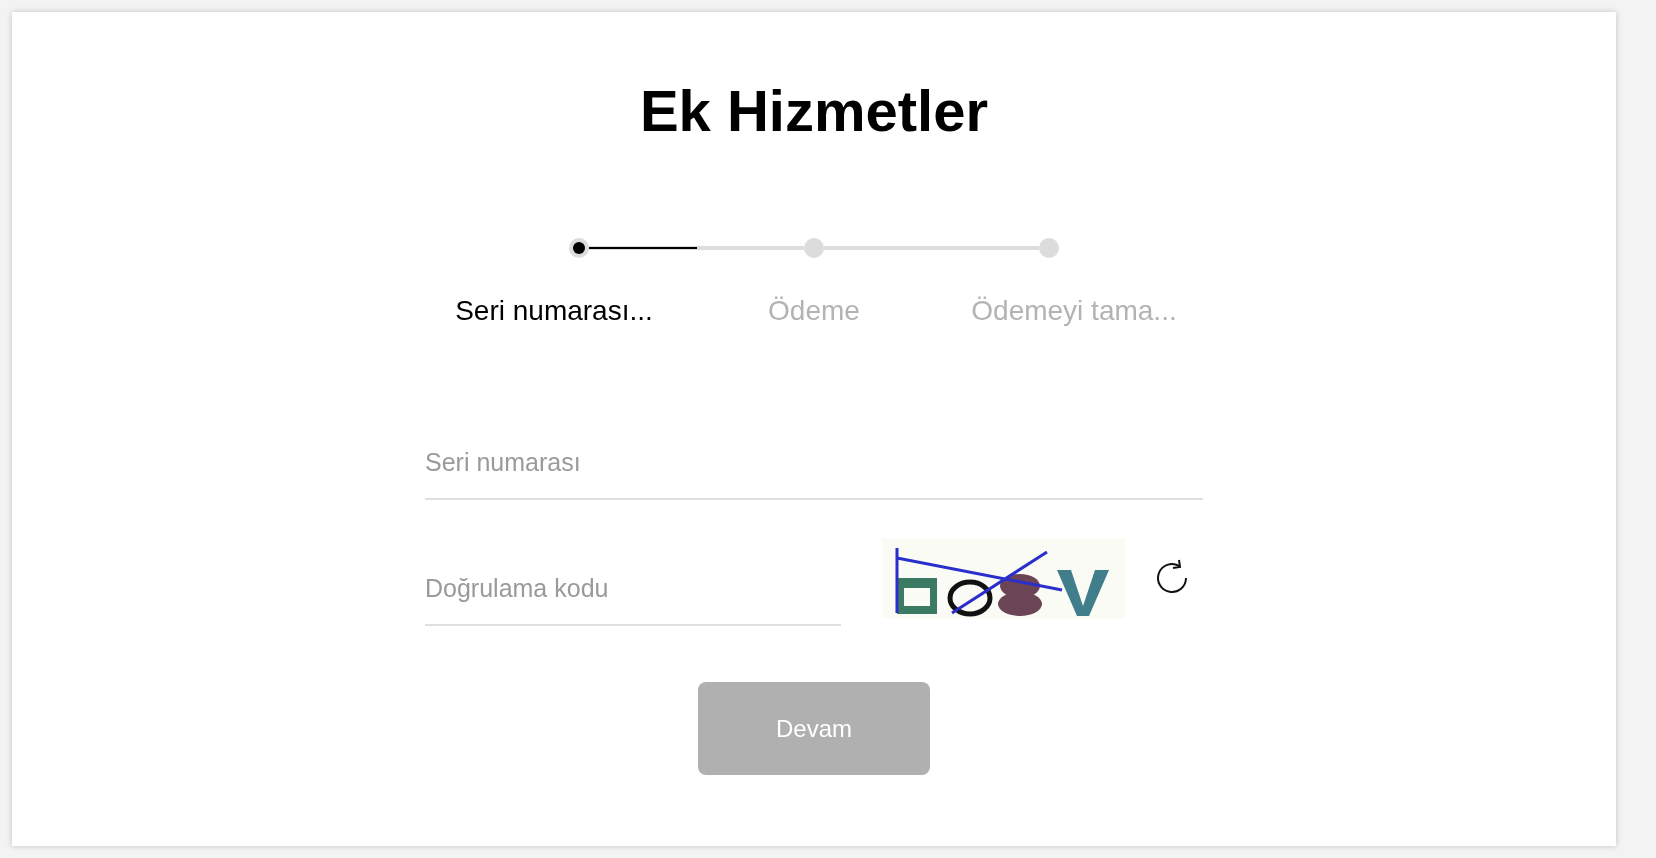 The height and width of the screenshot is (858, 1656). What do you see at coordinates (633, 593) in the screenshot?
I see `verification-code-field: Doğrulama kodu` at bounding box center [633, 593].